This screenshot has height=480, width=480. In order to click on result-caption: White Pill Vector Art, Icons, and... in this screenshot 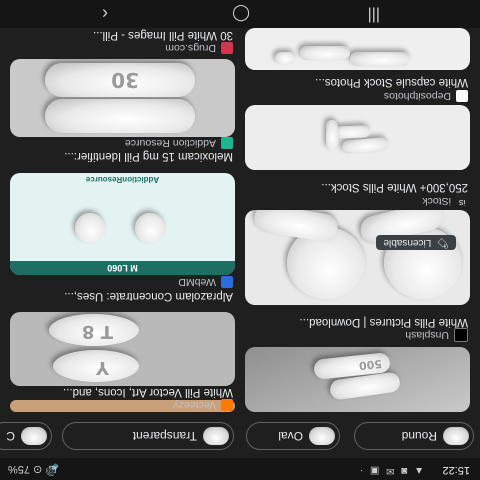, I will do `click(122, 392)`.